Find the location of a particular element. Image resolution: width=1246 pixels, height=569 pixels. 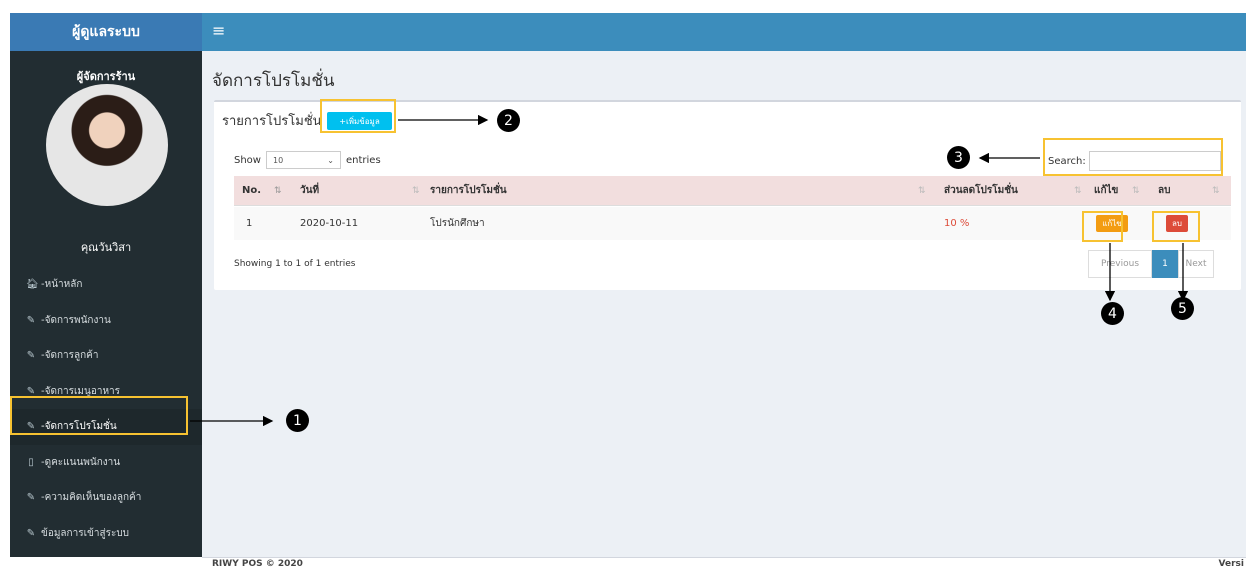

annotation-badge-5: 5 is located at coordinates (1182, 308).